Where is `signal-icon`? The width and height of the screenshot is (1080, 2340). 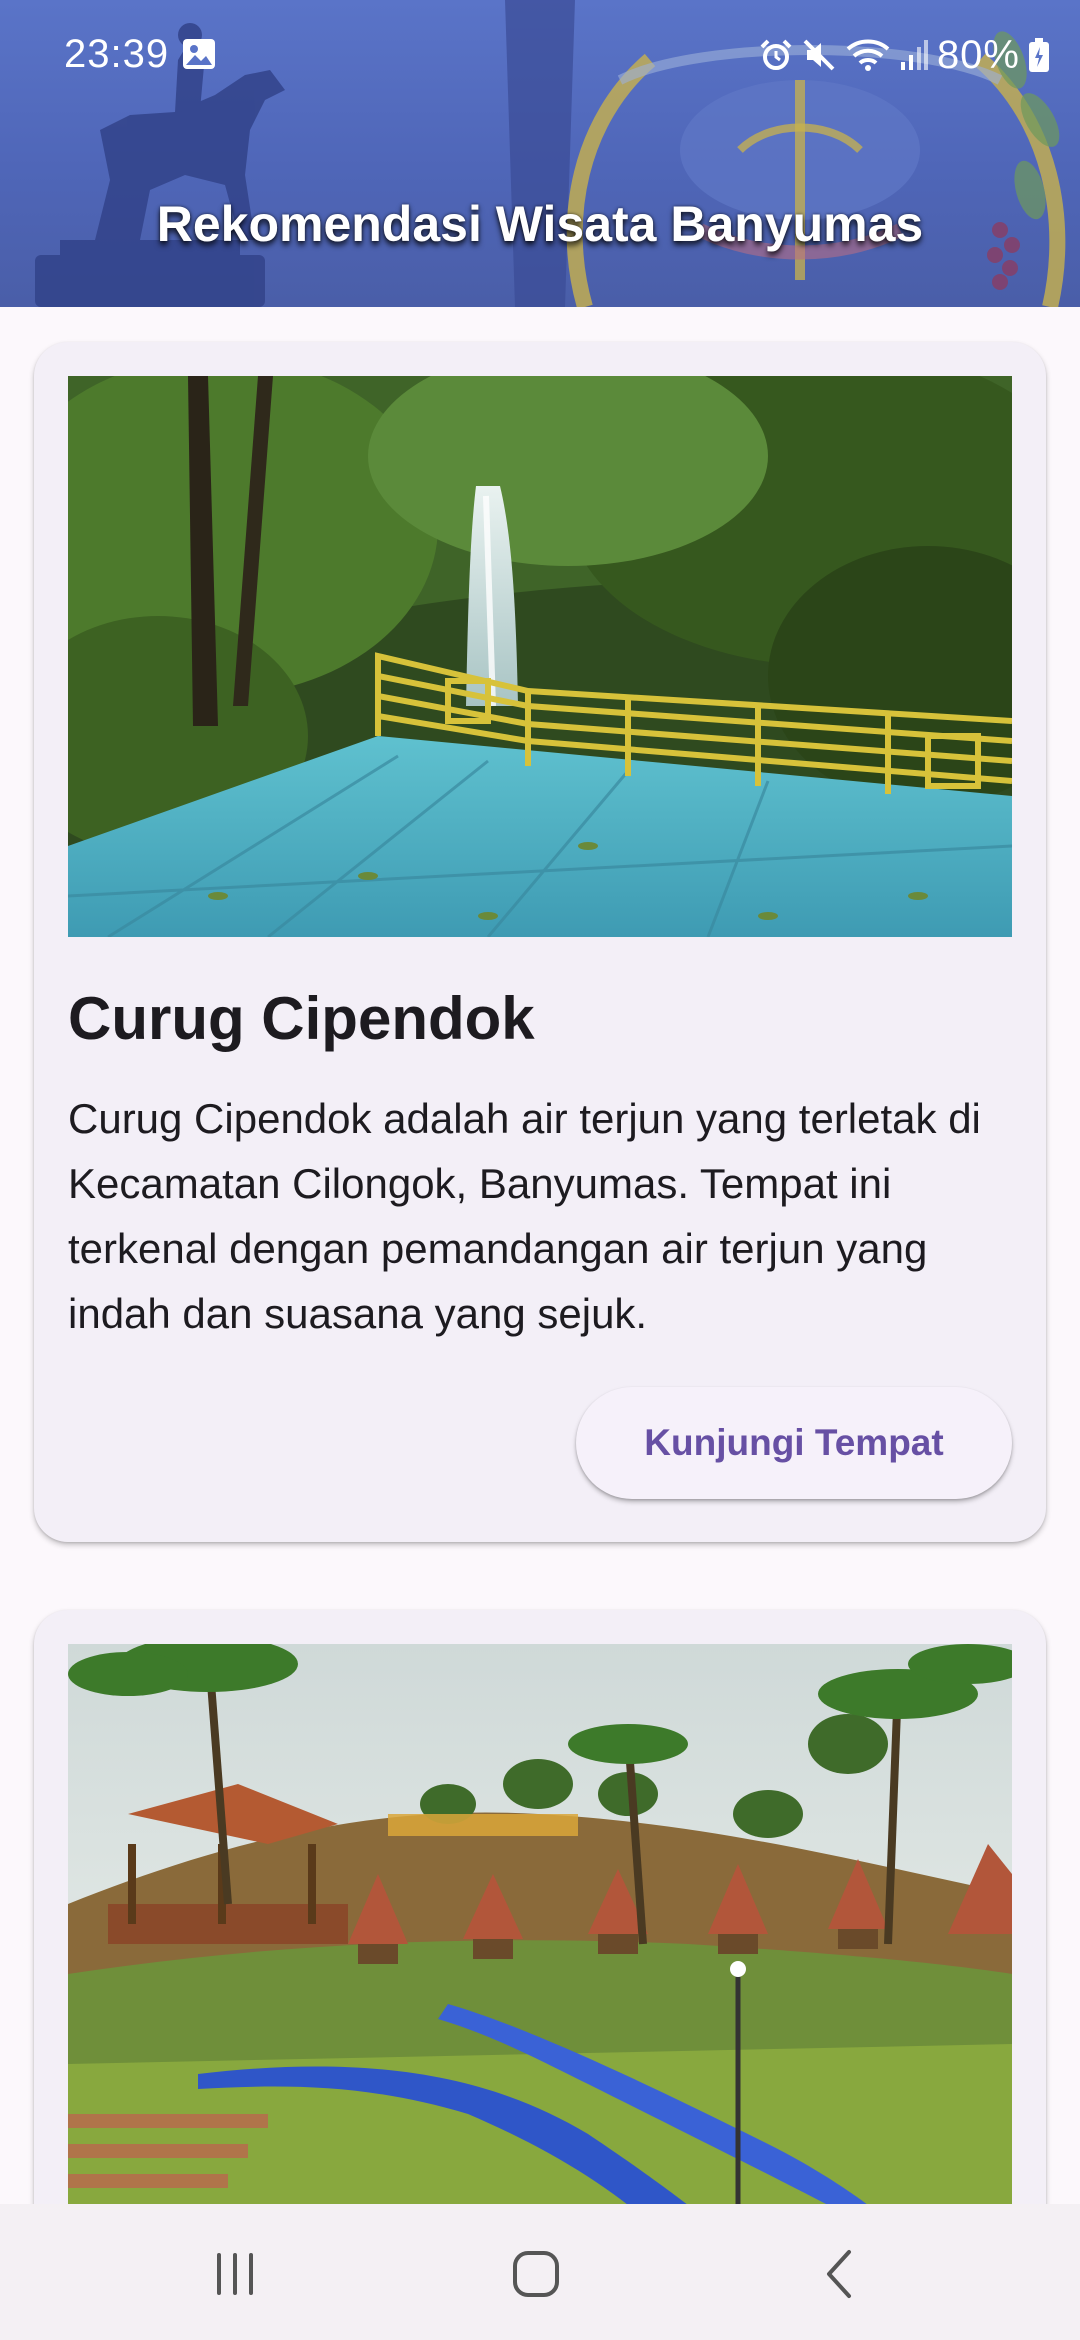
signal-icon is located at coordinates (914, 55).